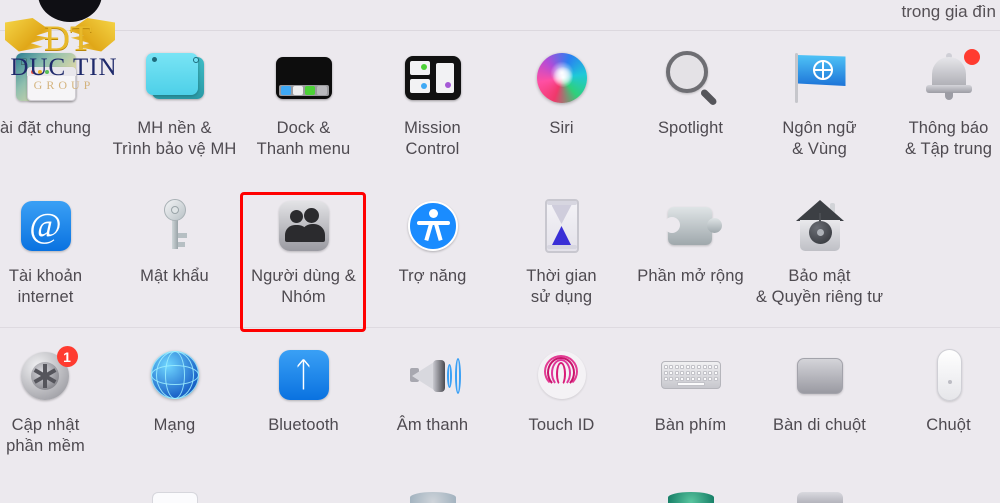 The height and width of the screenshot is (503, 1000). I want to click on pref-item-touch-id: Touch ID, so click(561, 399).